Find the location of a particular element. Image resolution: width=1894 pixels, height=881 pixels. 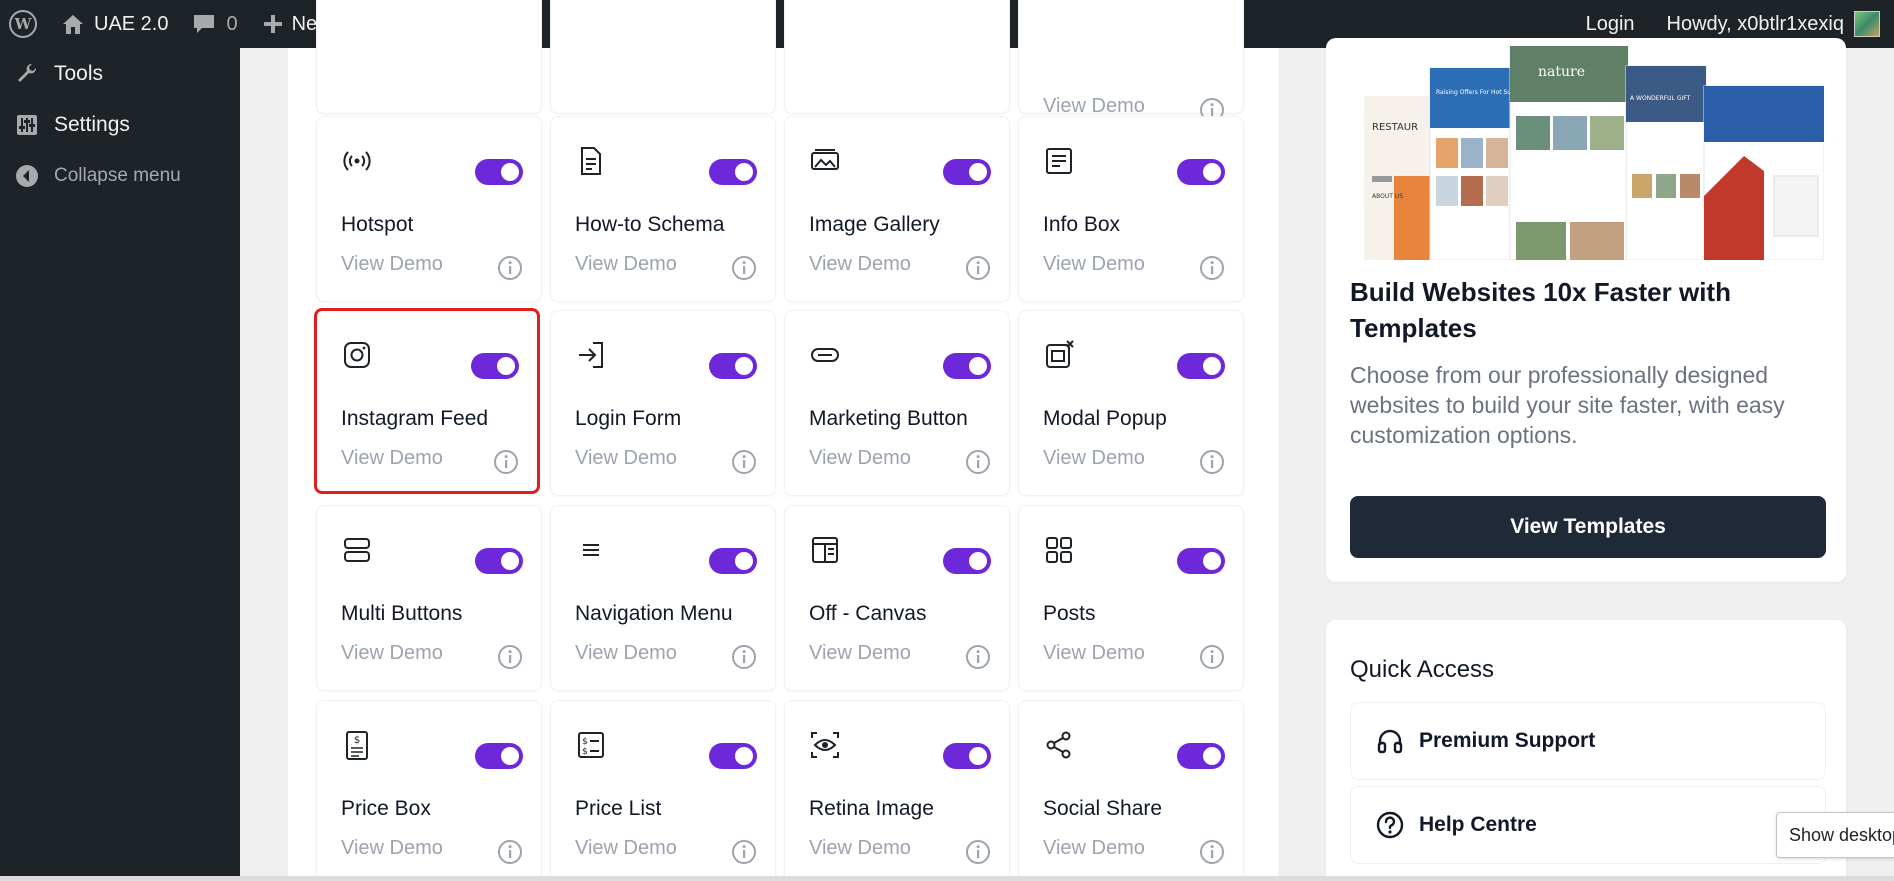

wordpress-logo-button: W is located at coordinates (24, 24).